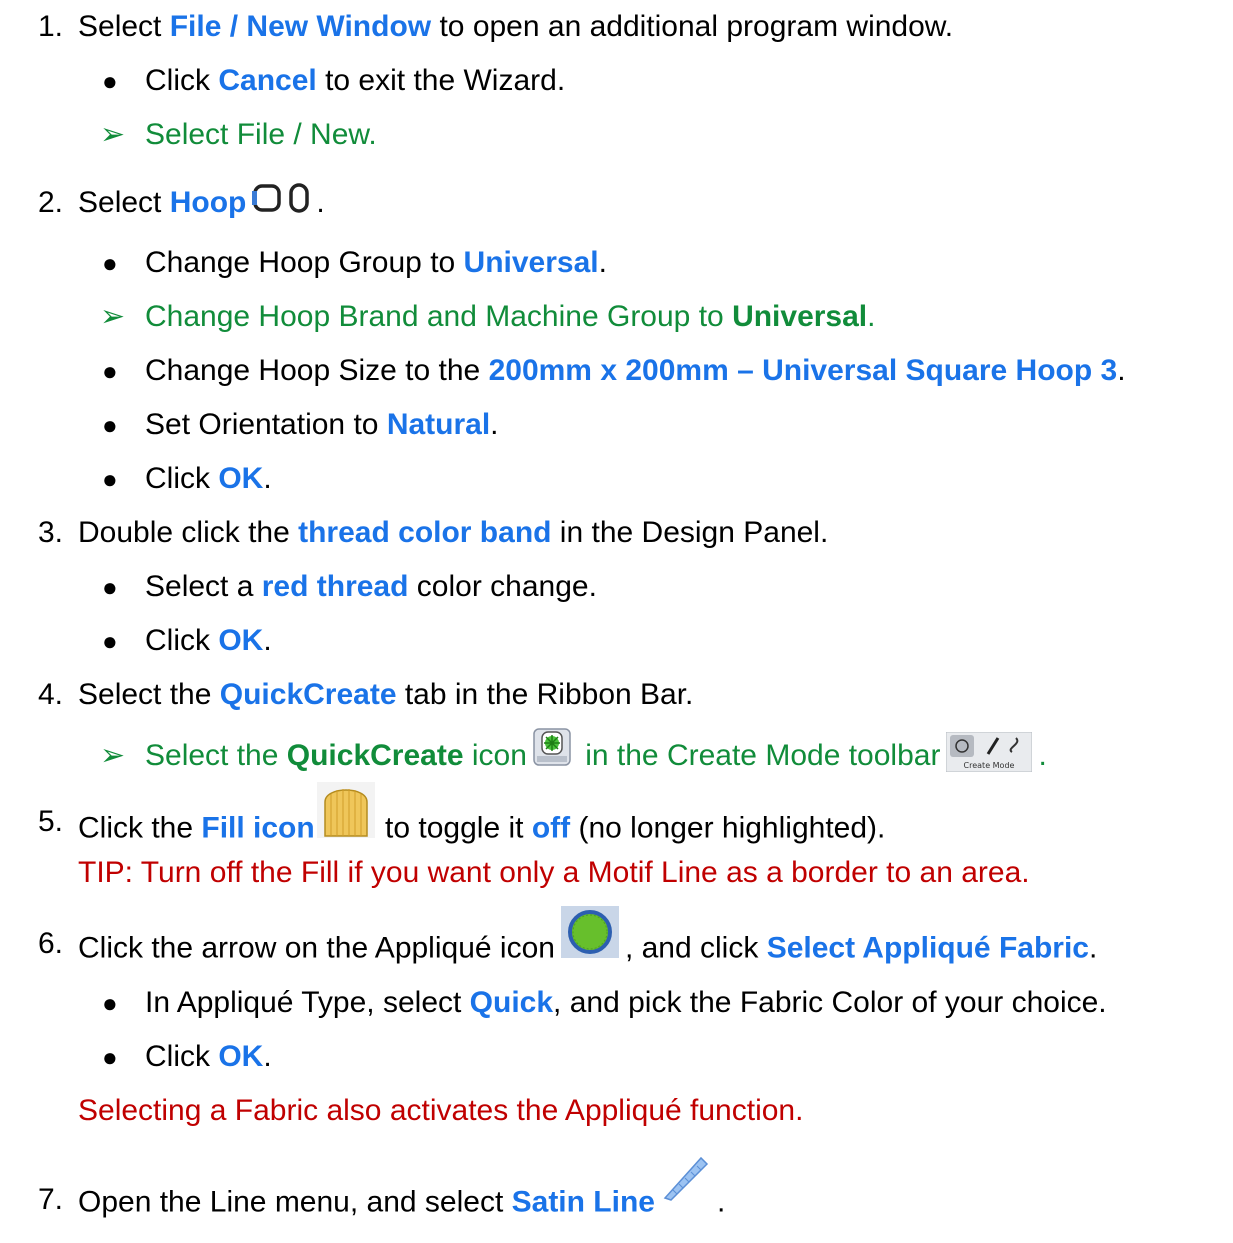 The image size is (1233, 1243). I want to click on highlight: Cancel, so click(267, 80).